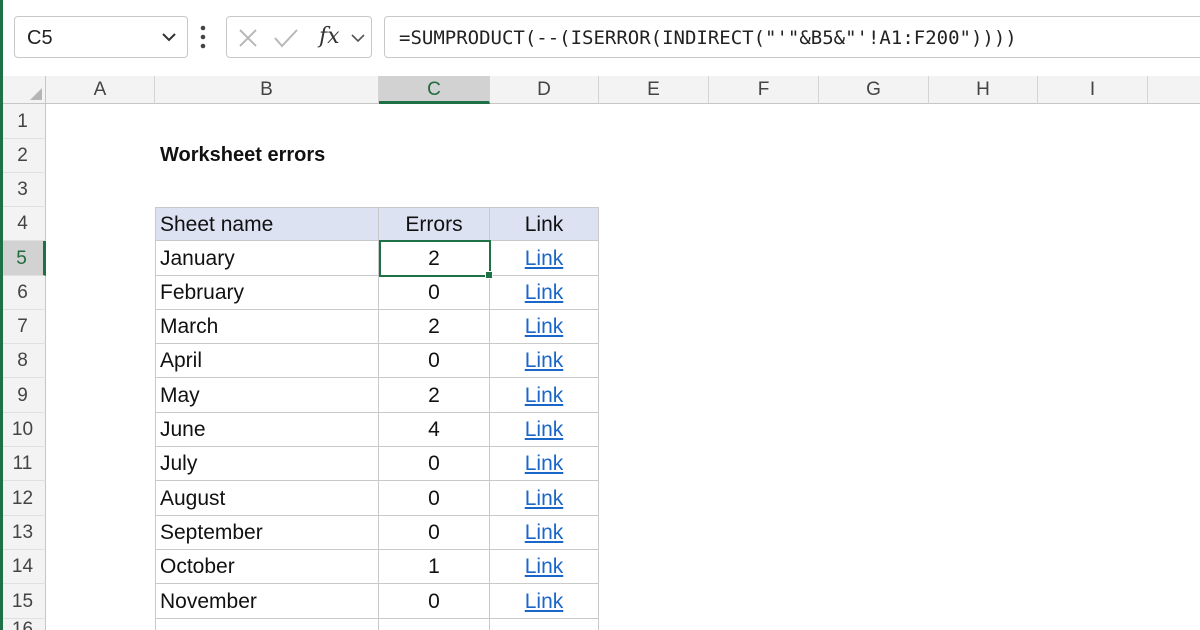 The width and height of the screenshot is (1200, 630). I want to click on cancel-icon, so click(248, 38).